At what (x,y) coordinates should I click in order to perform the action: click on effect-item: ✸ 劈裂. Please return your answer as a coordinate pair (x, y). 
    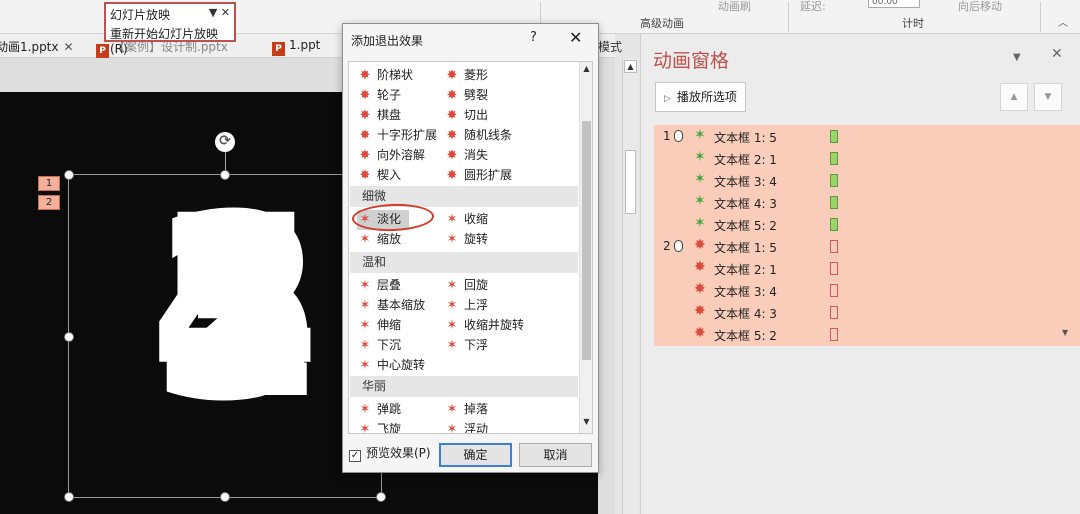
    Looking at the image, I should click on (466, 96).